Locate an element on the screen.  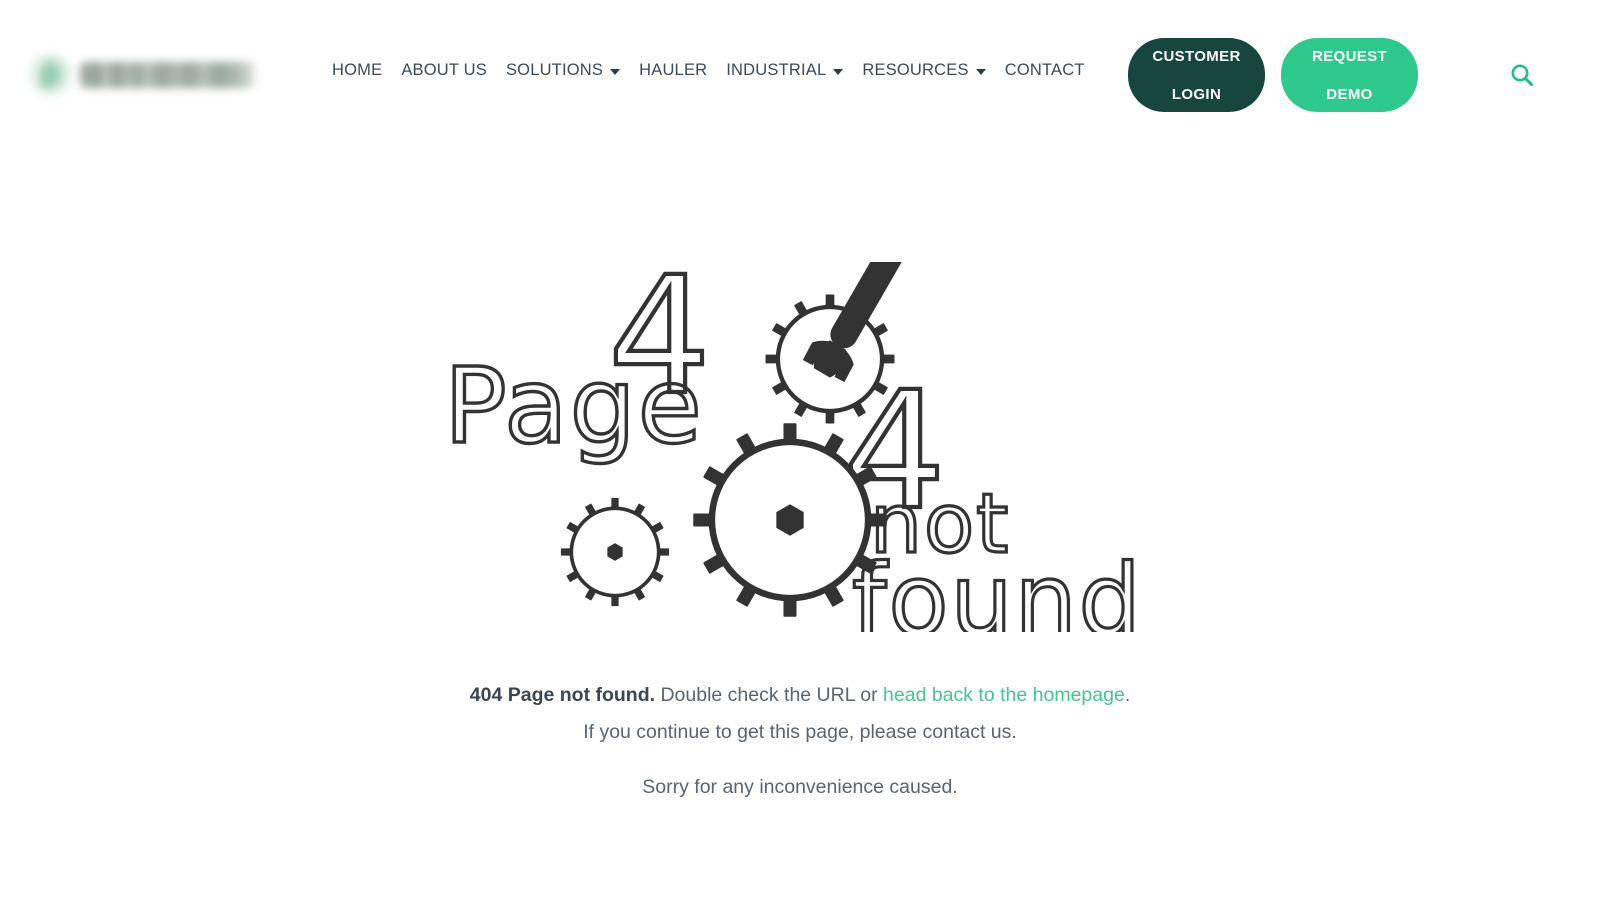
request-demo-button: REQUEST DEMO is located at coordinates (1349, 75).